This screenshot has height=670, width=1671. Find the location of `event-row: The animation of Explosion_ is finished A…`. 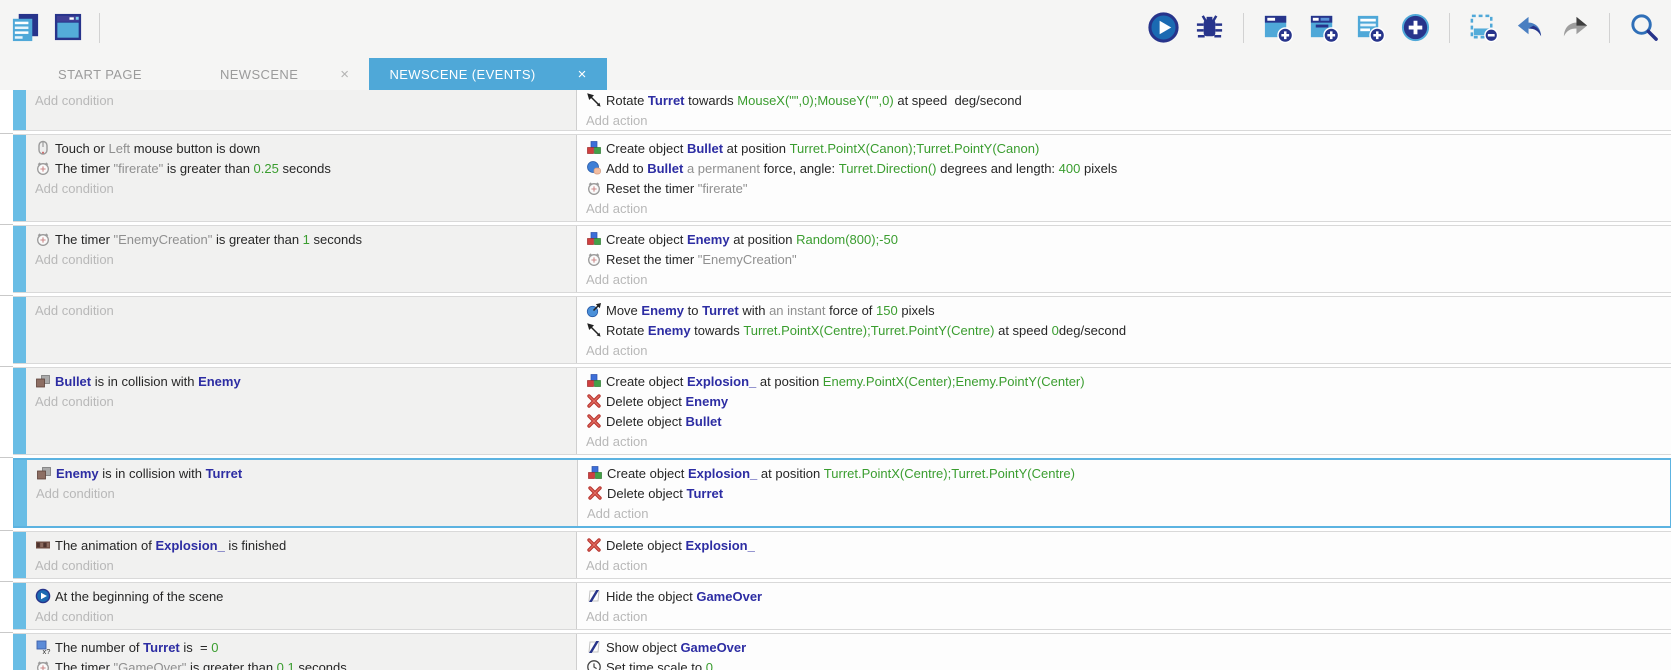

event-row: The animation of Explosion_ is finished A… is located at coordinates (835, 556).